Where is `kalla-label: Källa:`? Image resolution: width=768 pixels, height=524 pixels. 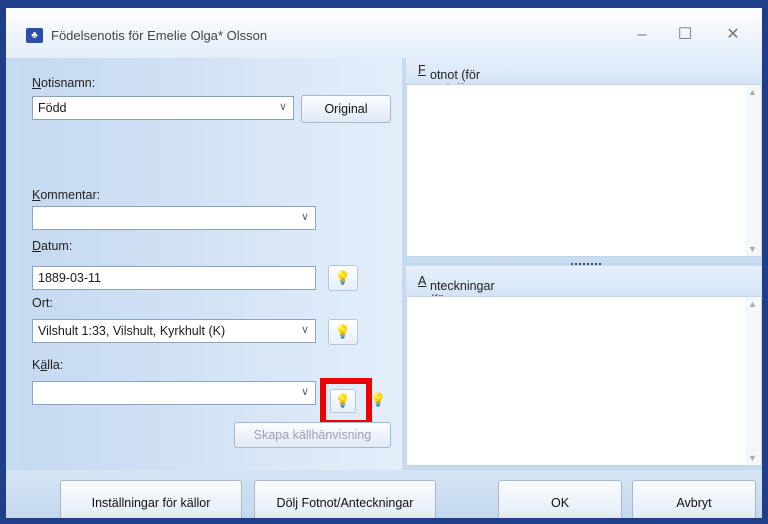 kalla-label: Källa: is located at coordinates (48, 365).